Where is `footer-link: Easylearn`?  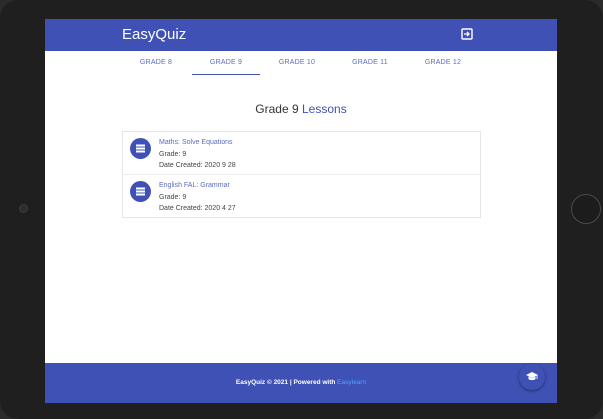 footer-link: Easylearn is located at coordinates (351, 382).